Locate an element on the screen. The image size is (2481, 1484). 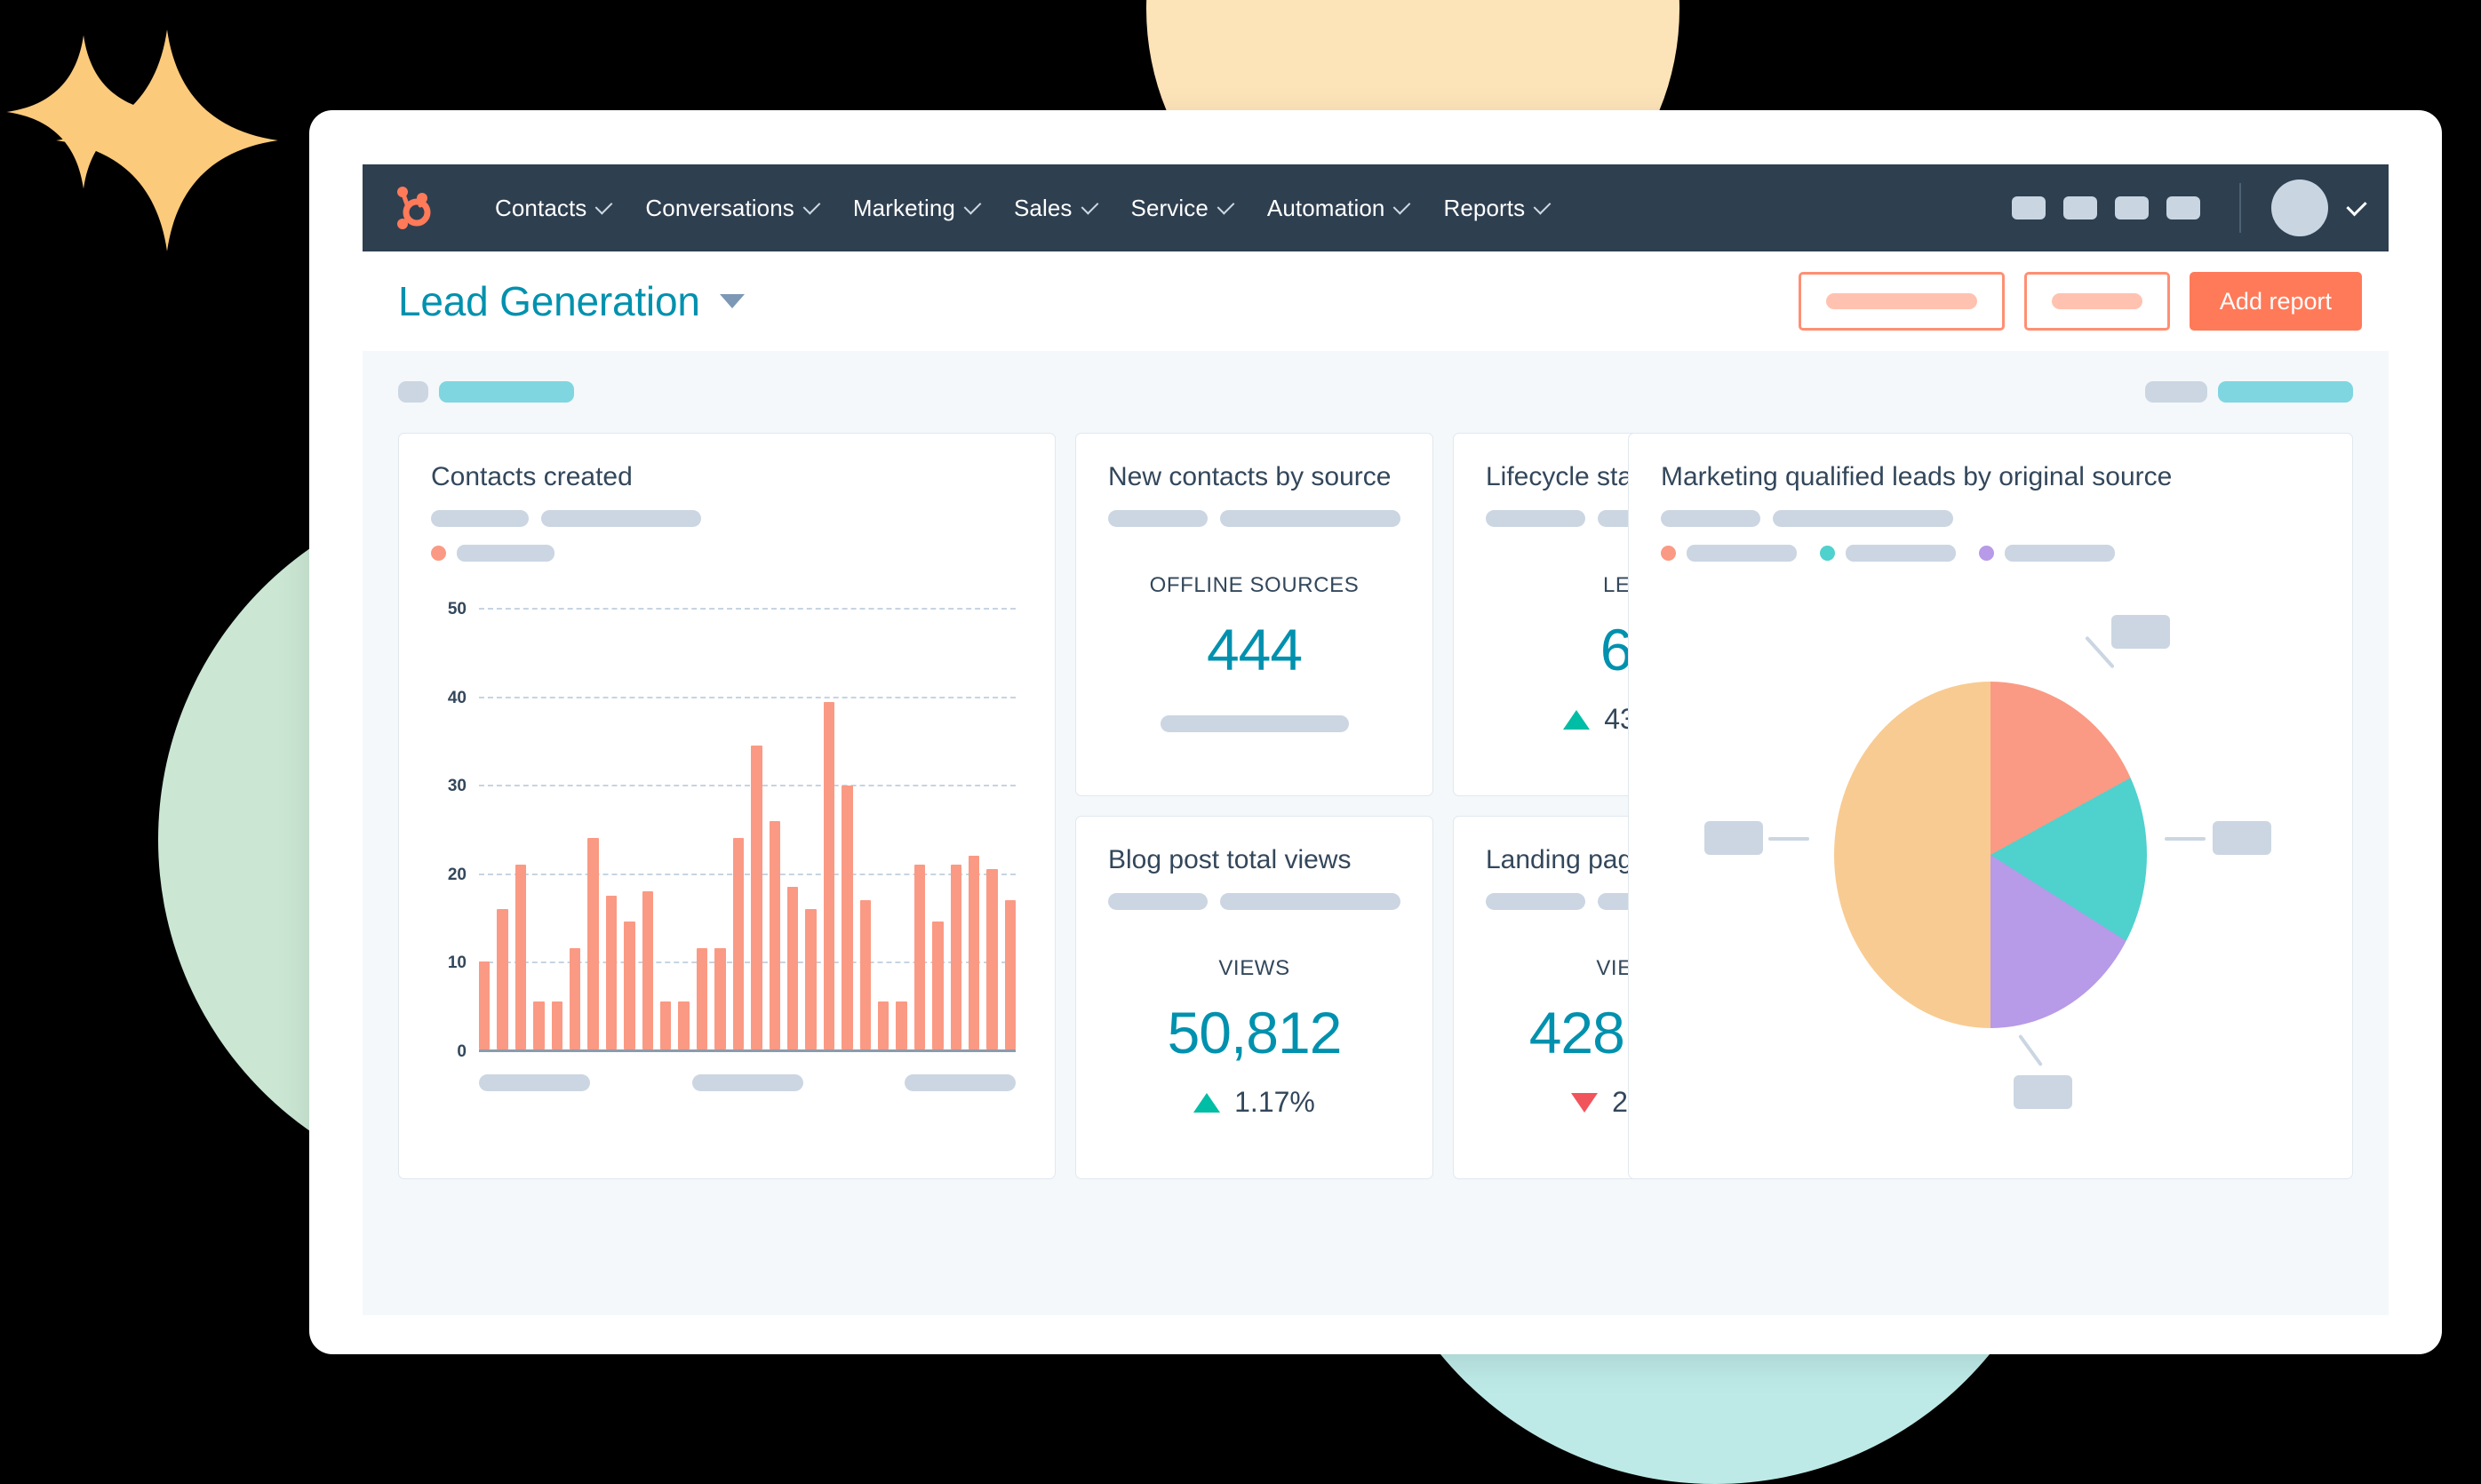
y-axis-tick-label: 20 is located at coordinates (457, 875).